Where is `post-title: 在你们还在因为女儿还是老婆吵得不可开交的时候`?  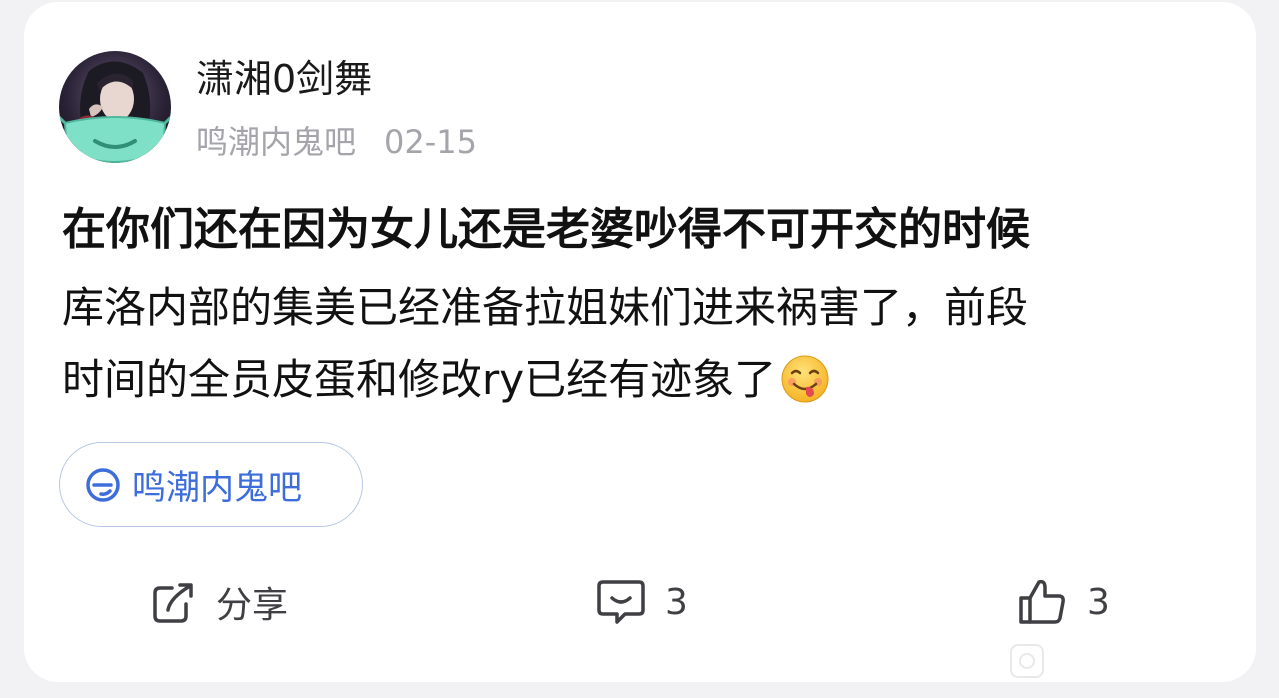 post-title: 在你们还在因为女儿还是老婆吵得不可开交的时候 is located at coordinates (546, 229).